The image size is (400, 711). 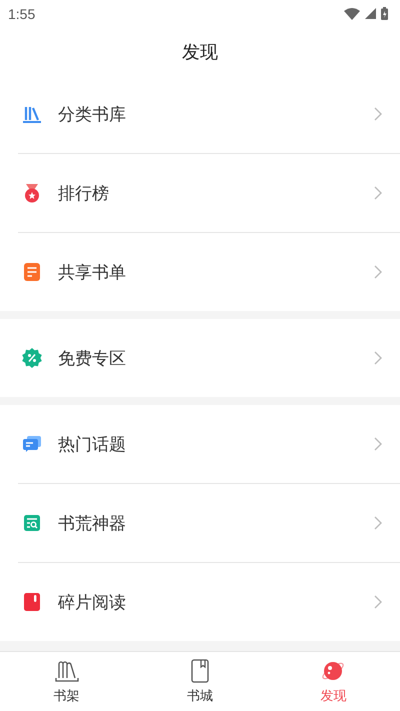 What do you see at coordinates (84, 193) in the screenshot?
I see `menu-label: 排行榜` at bounding box center [84, 193].